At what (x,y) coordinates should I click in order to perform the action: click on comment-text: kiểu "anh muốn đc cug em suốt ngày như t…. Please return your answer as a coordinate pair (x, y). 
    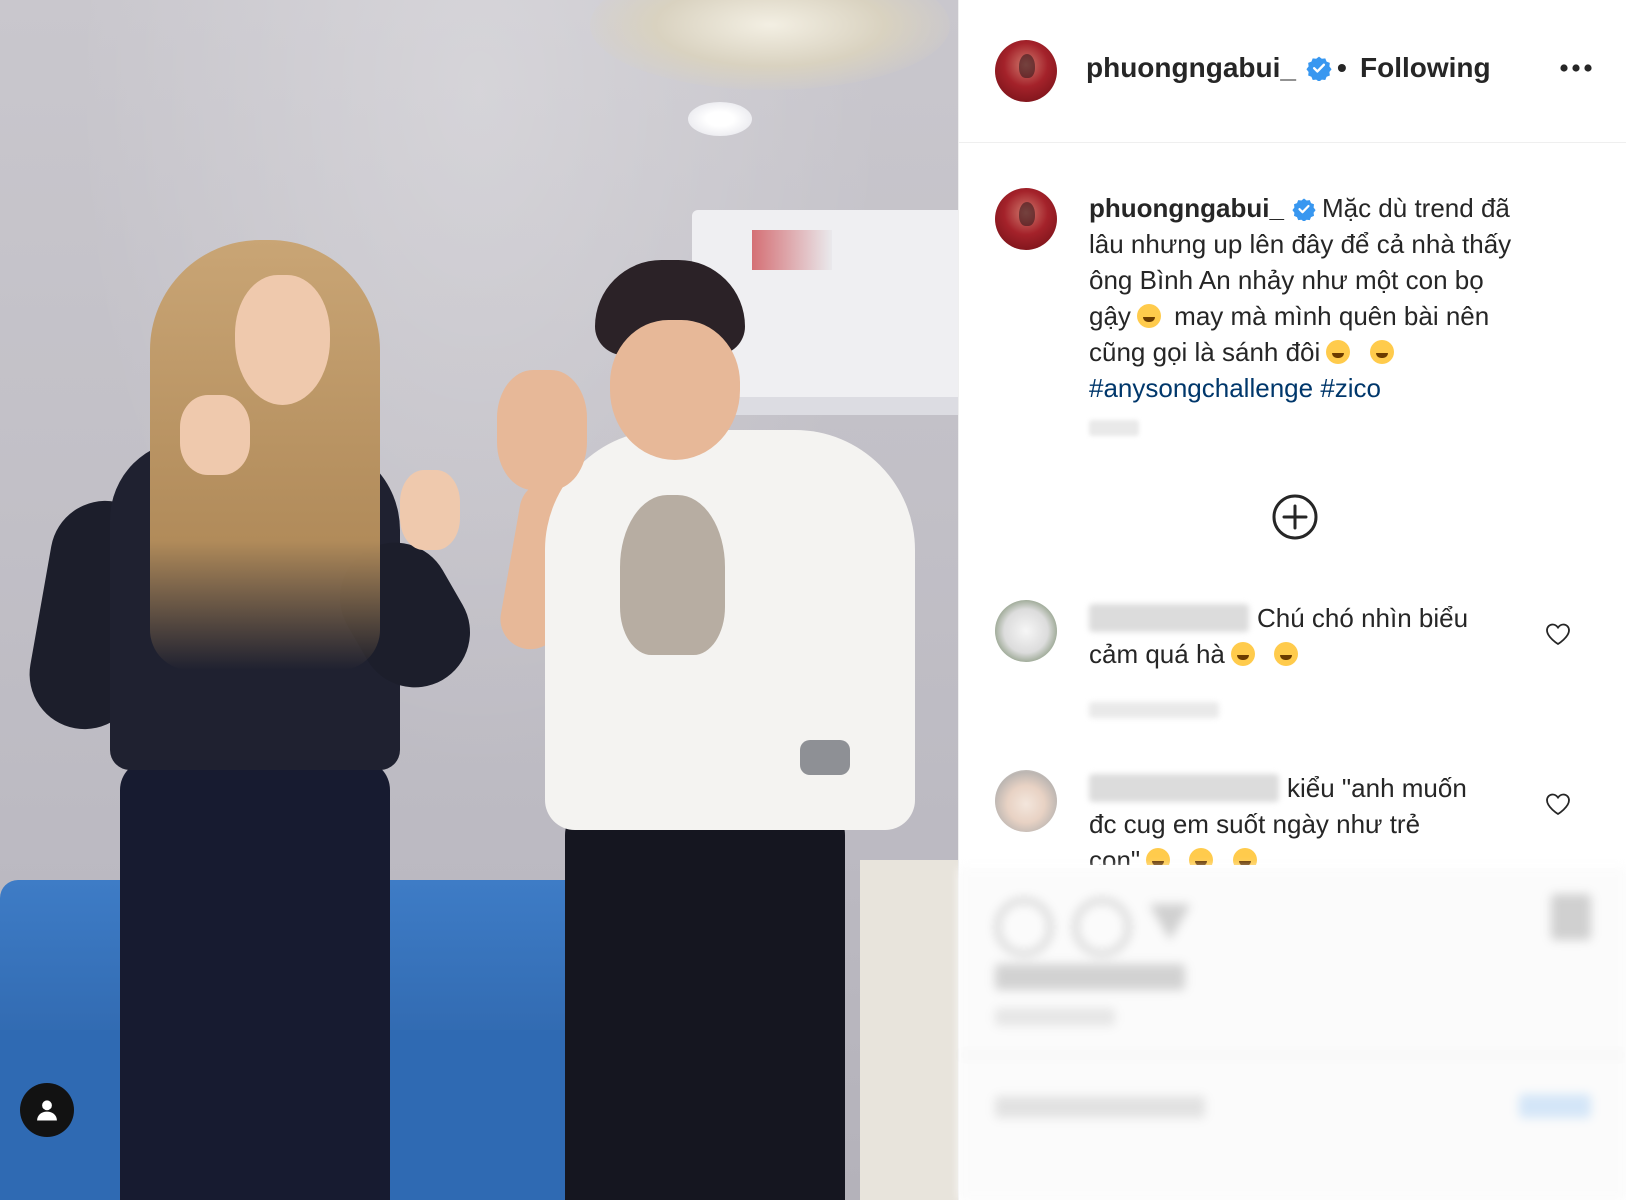
    Looking at the image, I should click on (1299, 817).